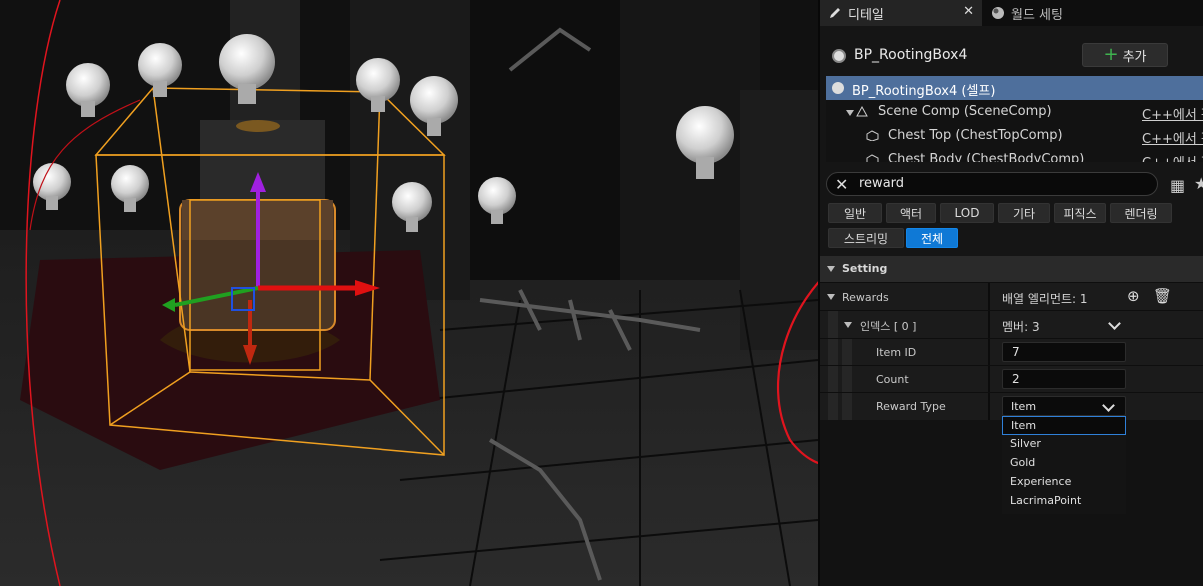 The image size is (1203, 586). What do you see at coordinates (998, 13) in the screenshot?
I see `globe-icon` at bounding box center [998, 13].